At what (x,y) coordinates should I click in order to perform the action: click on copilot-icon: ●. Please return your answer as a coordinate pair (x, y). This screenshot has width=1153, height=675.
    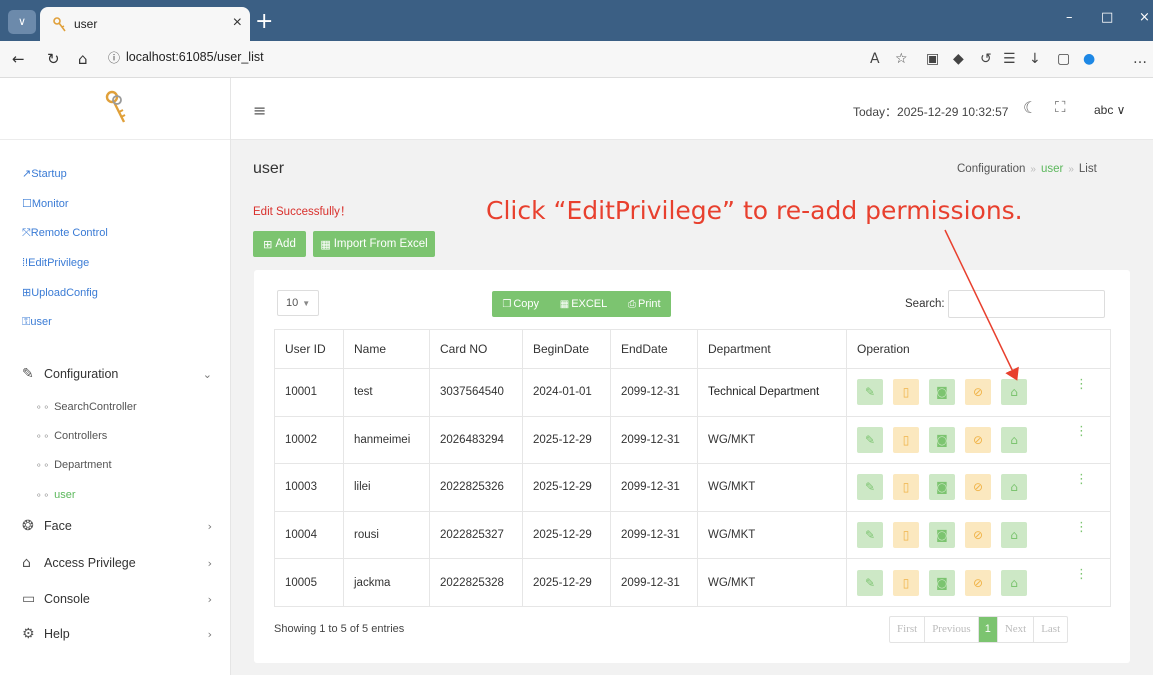
    Looking at the image, I should click on (1089, 59).